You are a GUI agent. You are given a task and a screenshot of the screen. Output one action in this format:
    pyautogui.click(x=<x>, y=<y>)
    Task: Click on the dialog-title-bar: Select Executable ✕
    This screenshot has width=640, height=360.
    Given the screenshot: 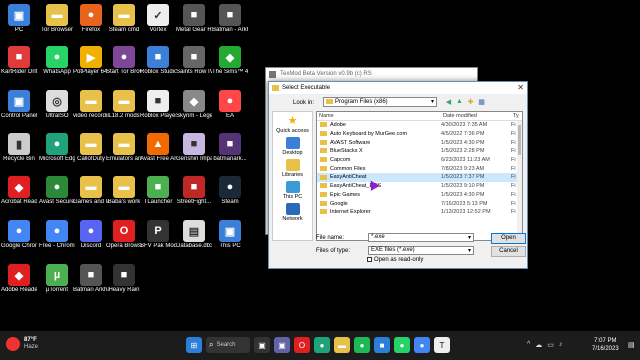 What is the action you would take?
    pyautogui.click(x=398, y=88)
    